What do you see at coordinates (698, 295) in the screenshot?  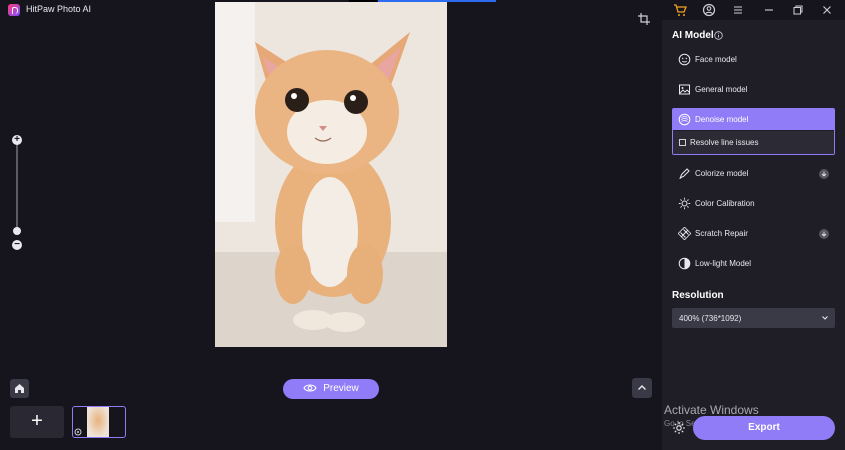 I see `resolution-title: Resolution` at bounding box center [698, 295].